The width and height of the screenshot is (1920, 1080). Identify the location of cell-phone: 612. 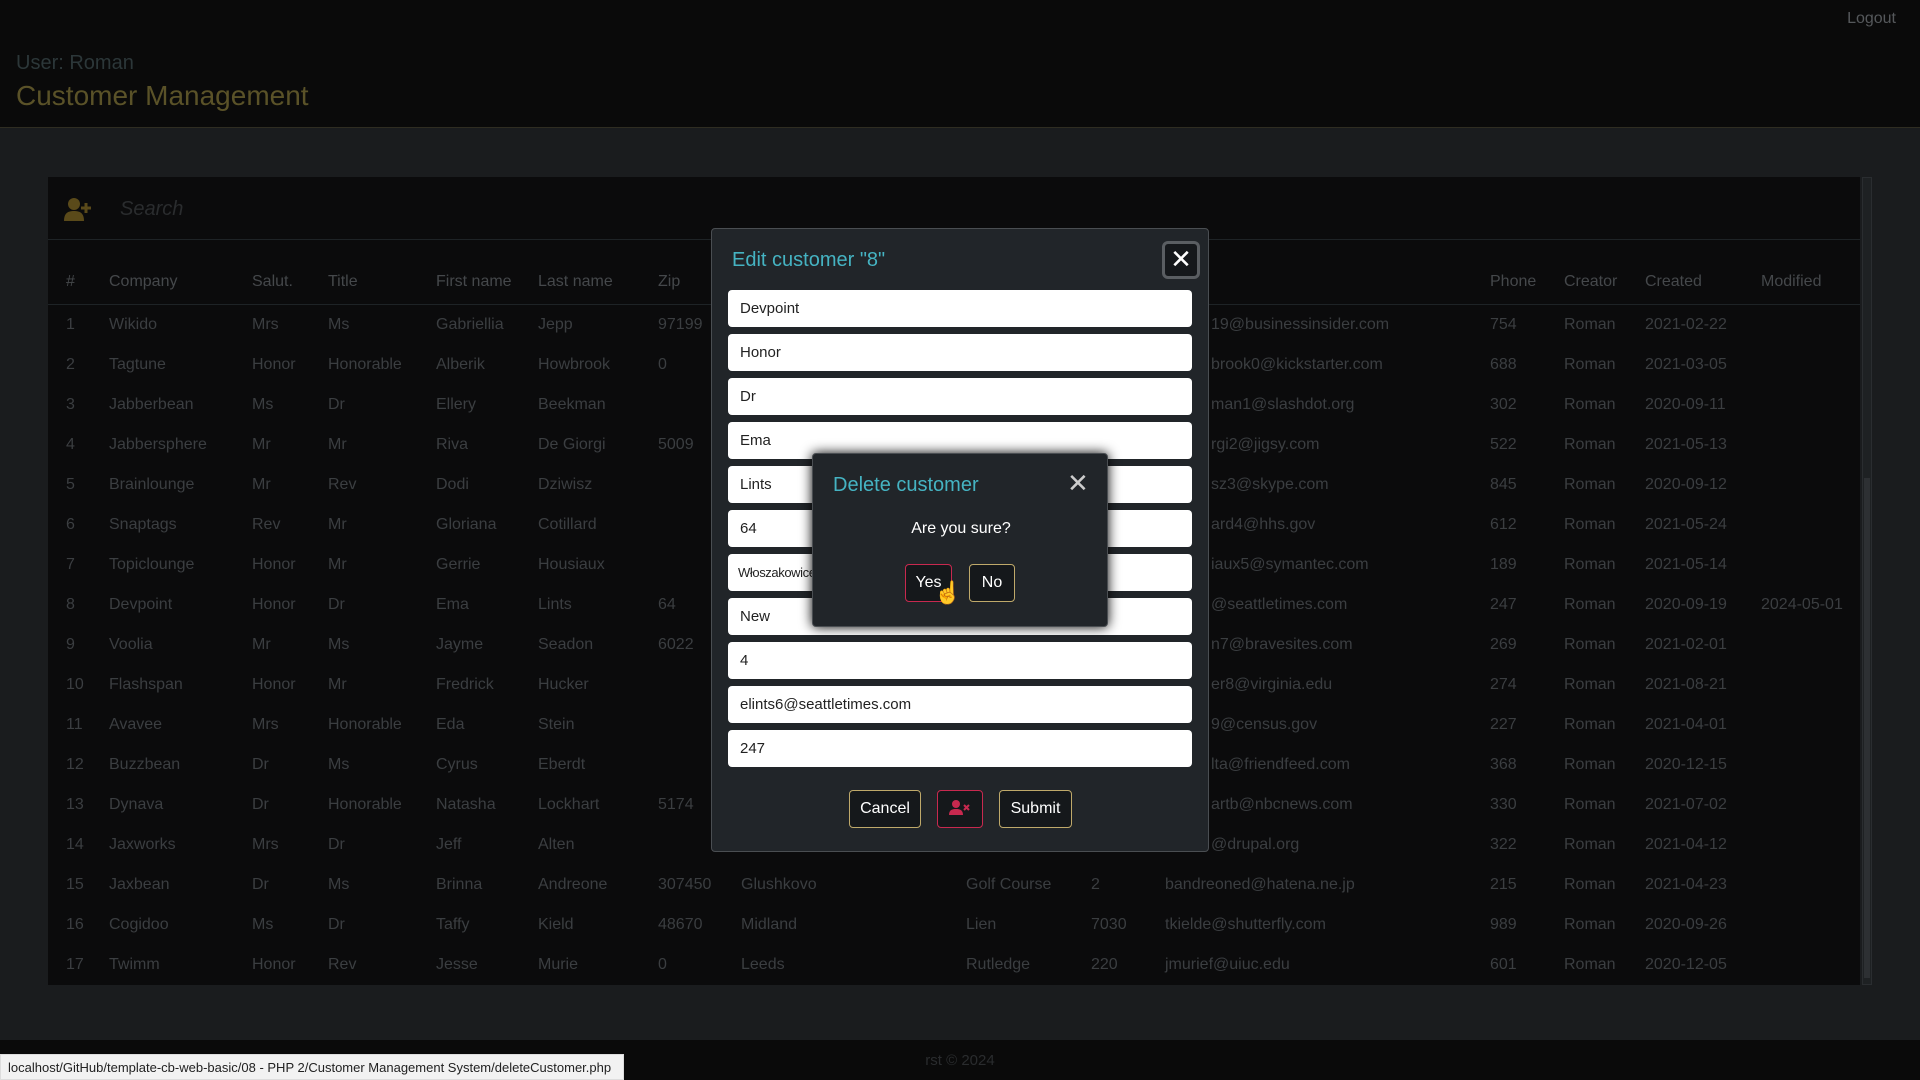
(1503, 524).